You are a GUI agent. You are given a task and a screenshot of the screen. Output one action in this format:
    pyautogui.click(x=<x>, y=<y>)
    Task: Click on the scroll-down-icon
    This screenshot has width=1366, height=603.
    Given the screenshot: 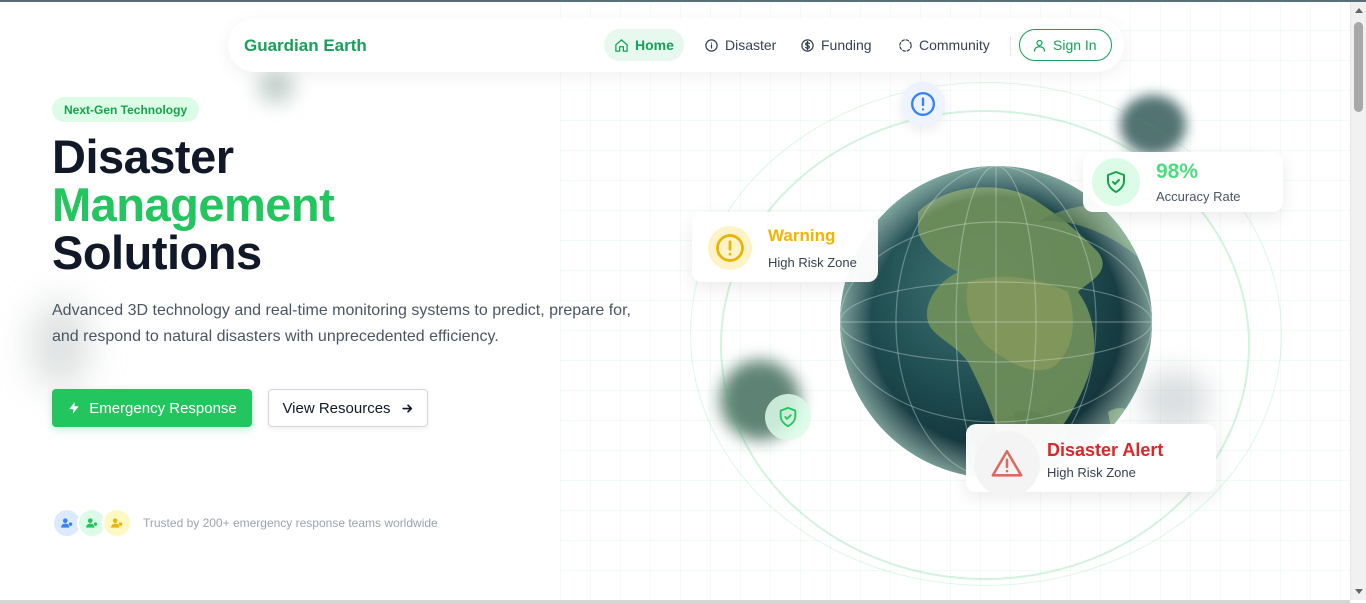 What is the action you would take?
    pyautogui.click(x=1359, y=591)
    